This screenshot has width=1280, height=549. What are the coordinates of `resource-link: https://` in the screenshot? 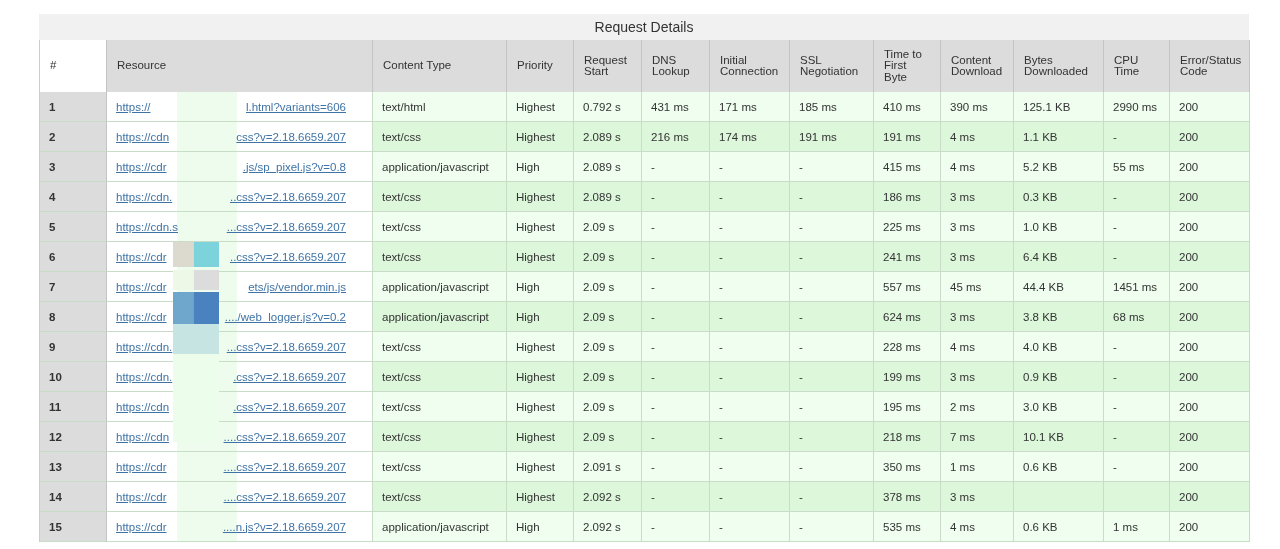 It's located at (133, 106).